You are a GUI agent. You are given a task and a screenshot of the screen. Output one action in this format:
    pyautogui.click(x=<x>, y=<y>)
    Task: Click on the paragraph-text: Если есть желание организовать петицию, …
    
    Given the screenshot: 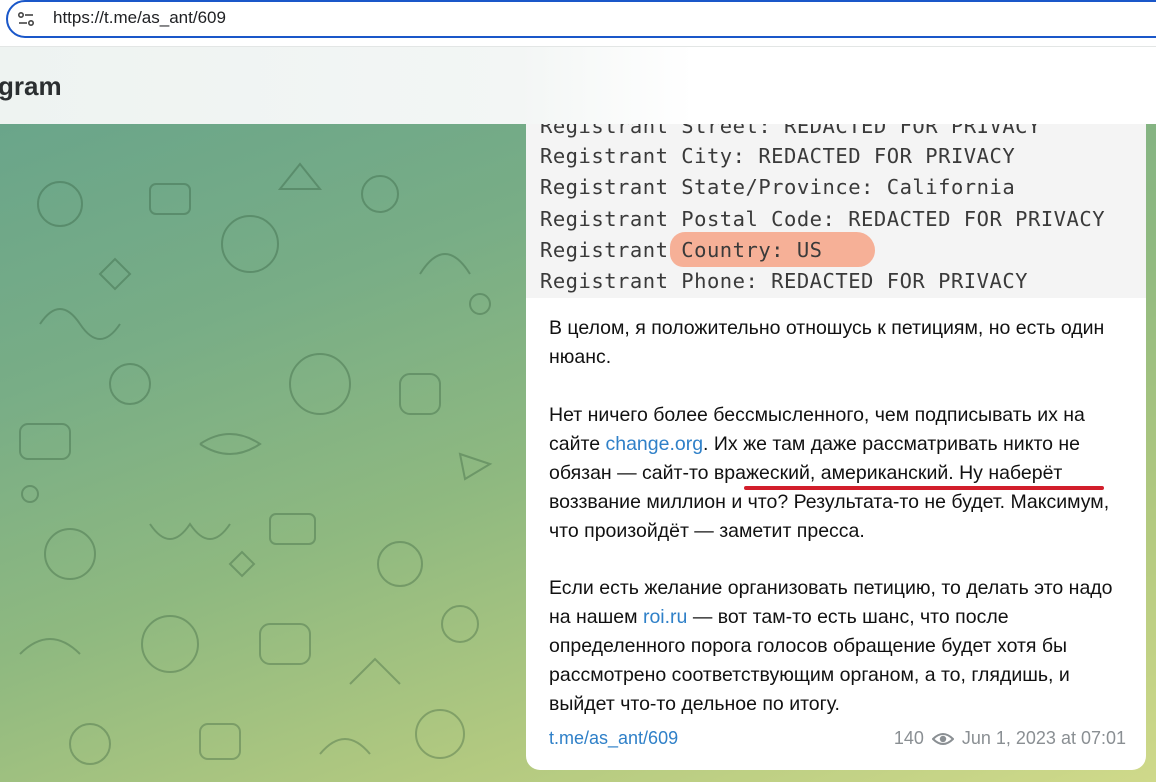 What is the action you would take?
    pyautogui.click(x=839, y=646)
    